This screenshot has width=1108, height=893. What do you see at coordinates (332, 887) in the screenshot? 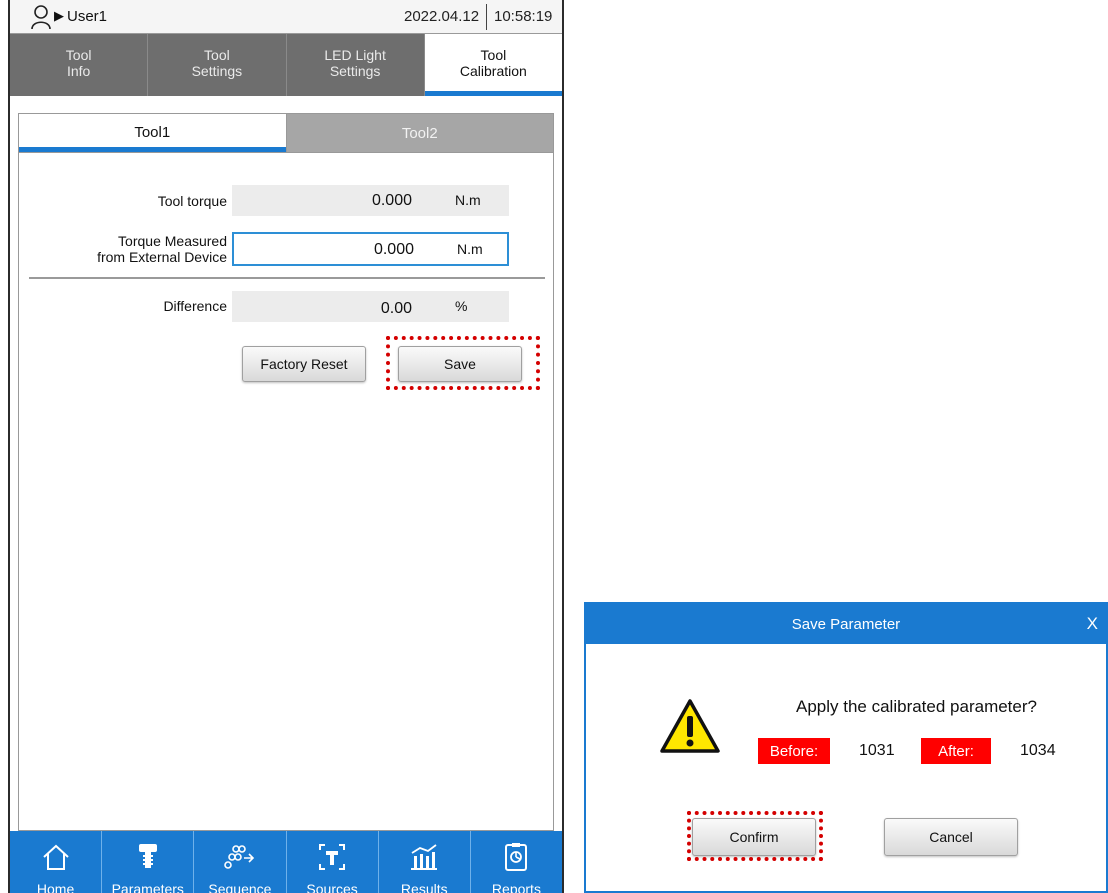
I see `nav-sources-label: Sources` at bounding box center [332, 887].